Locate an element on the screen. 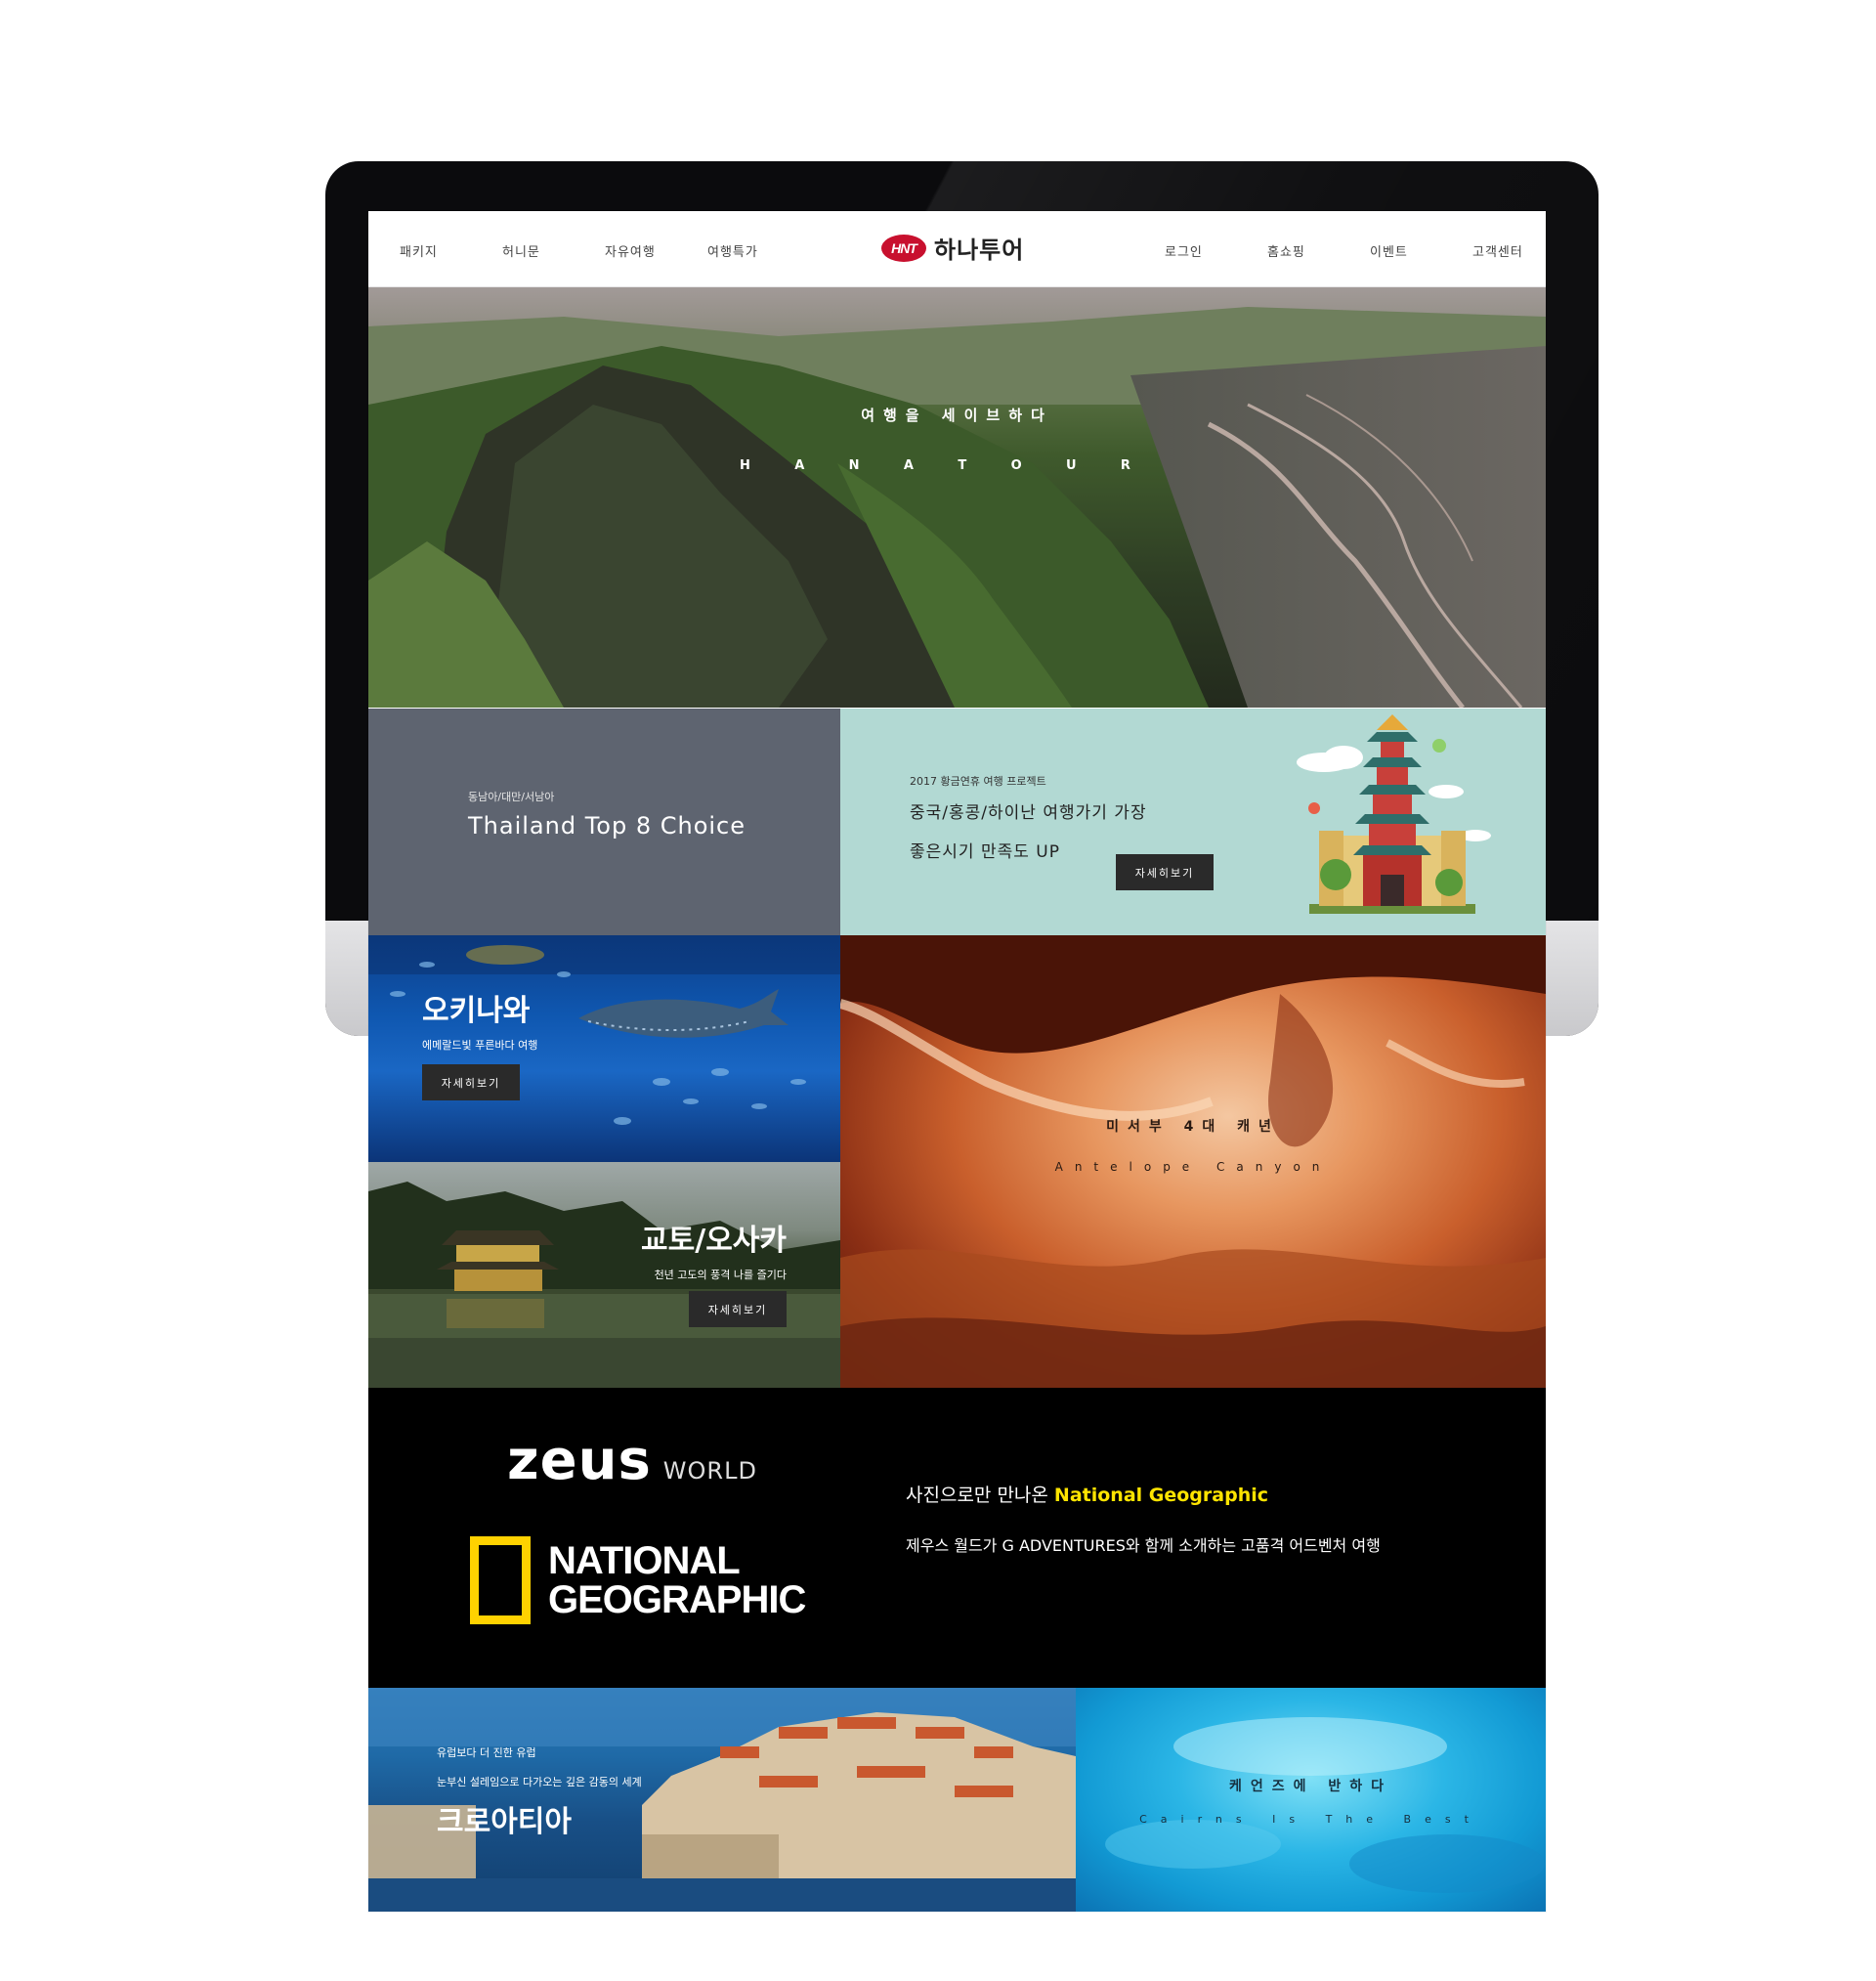  reef-water-image is located at coordinates (1325, 1805).